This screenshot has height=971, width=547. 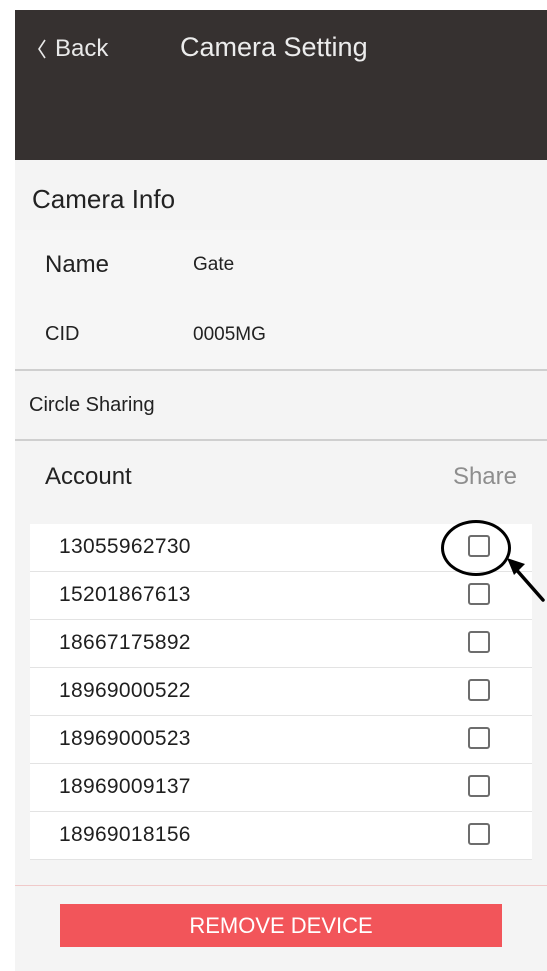 What do you see at coordinates (82, 48) in the screenshot?
I see `back-label: Back` at bounding box center [82, 48].